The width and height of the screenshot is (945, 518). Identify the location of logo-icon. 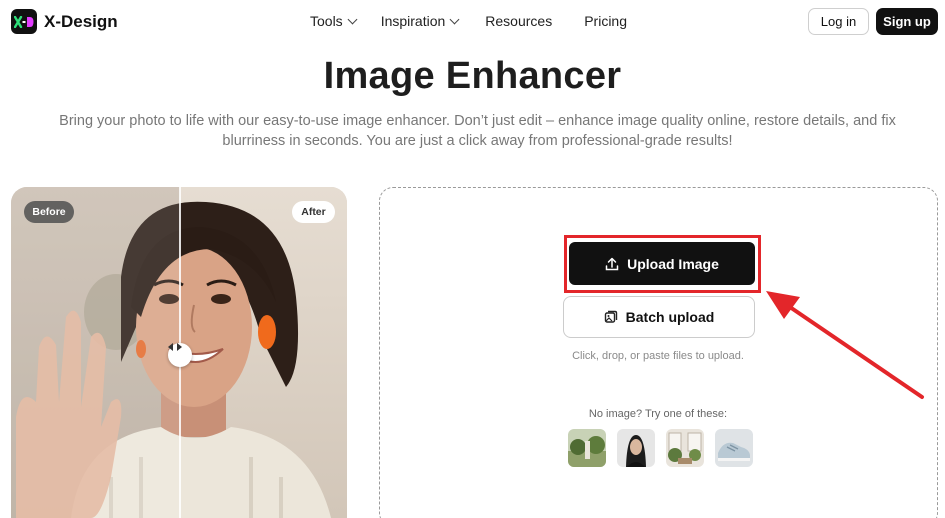
(24, 21).